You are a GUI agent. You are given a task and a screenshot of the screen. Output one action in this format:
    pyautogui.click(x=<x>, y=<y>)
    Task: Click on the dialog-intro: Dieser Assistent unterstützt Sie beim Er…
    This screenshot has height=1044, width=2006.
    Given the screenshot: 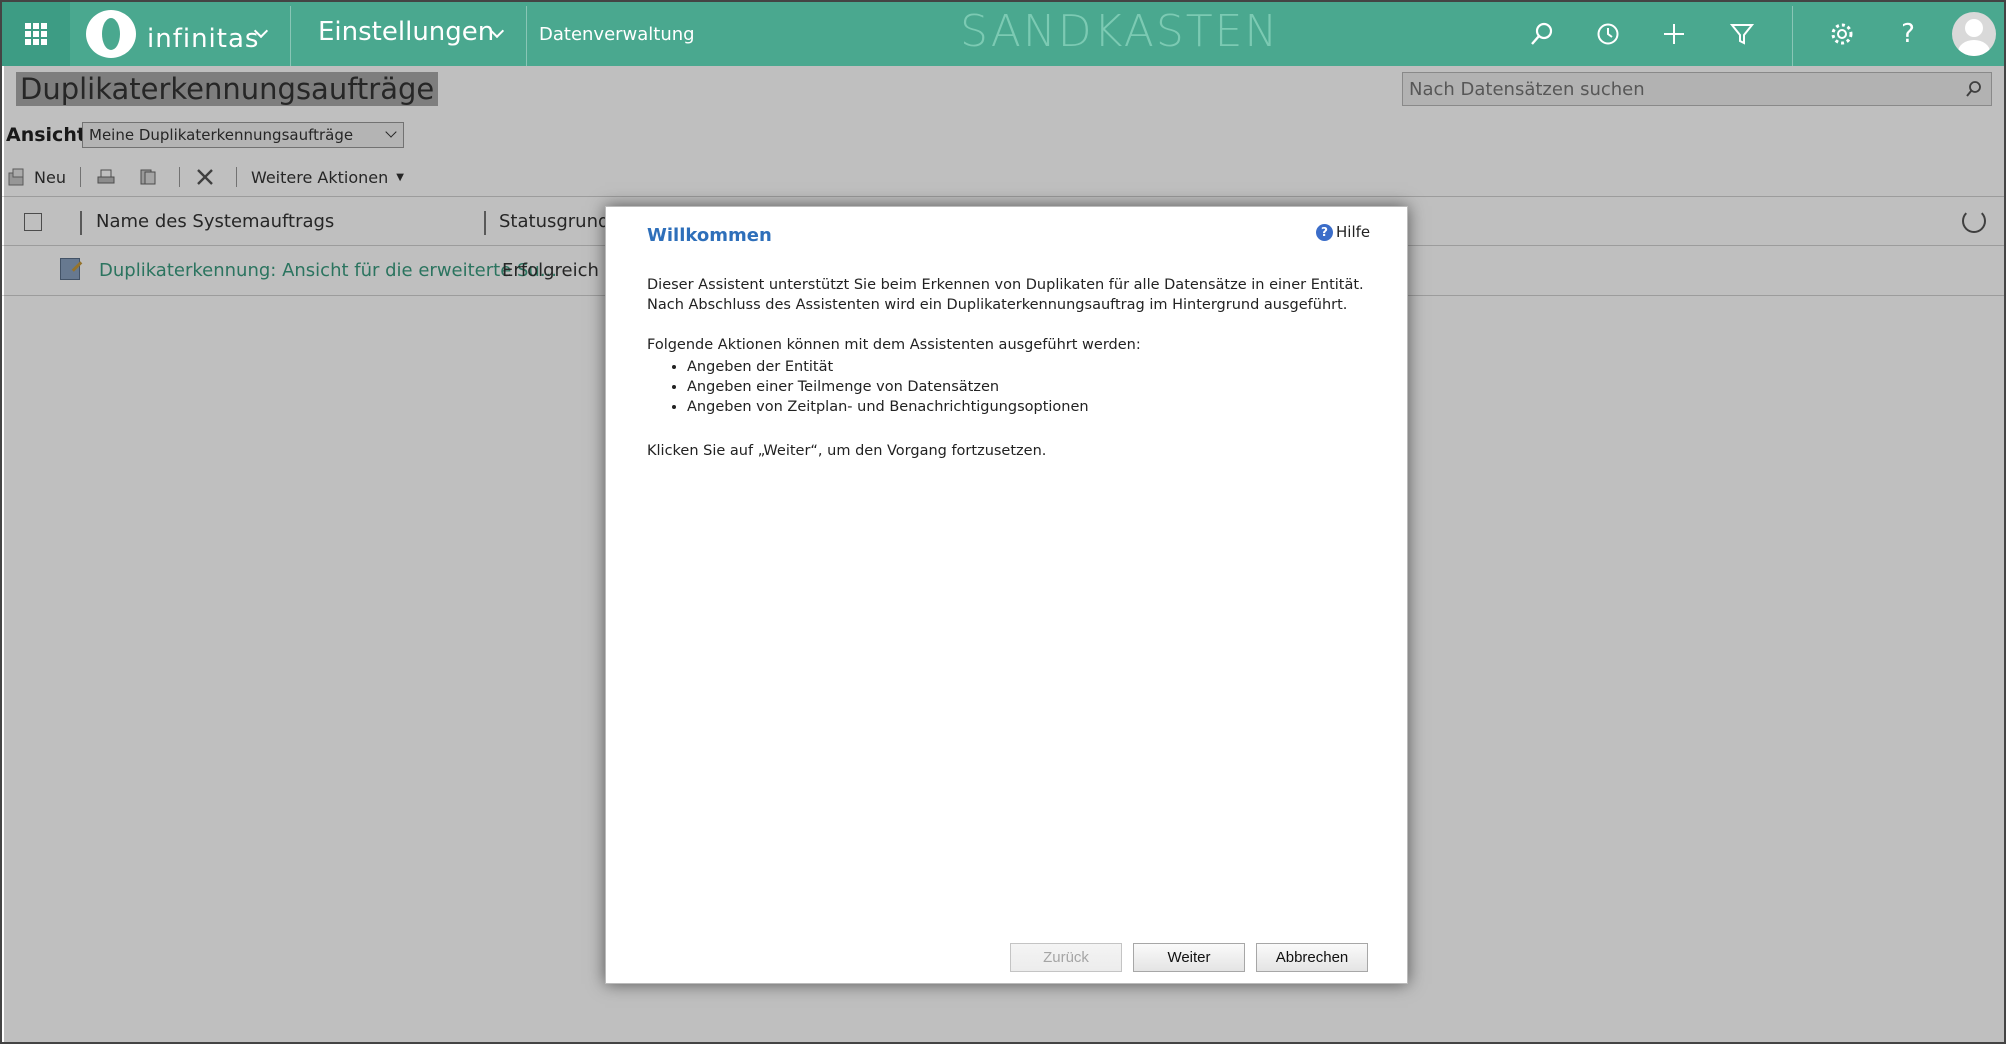 What is the action you would take?
    pyautogui.click(x=1005, y=295)
    